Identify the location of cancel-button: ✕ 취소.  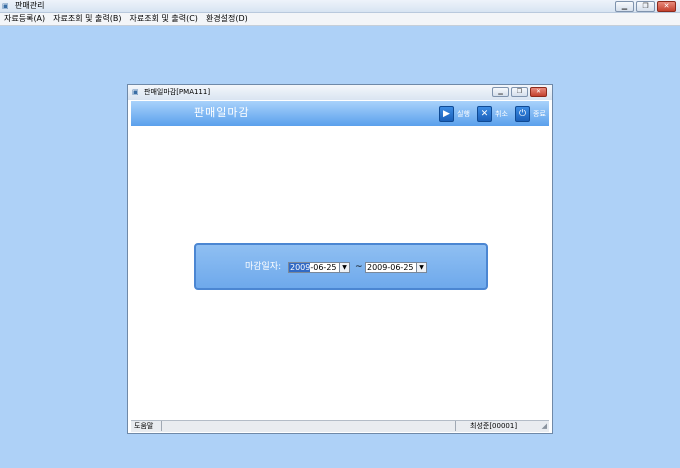
(492, 114).